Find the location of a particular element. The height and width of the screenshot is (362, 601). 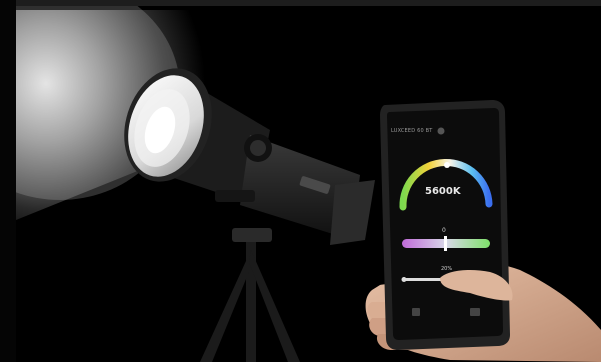

top-frame-bar is located at coordinates (300, 3).